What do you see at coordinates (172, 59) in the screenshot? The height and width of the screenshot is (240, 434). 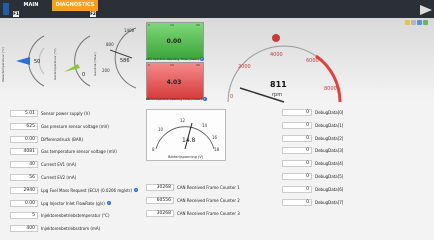 I see `lpg-caption-text: LPG Injectors Opening Time (msec)` at bounding box center [172, 59].